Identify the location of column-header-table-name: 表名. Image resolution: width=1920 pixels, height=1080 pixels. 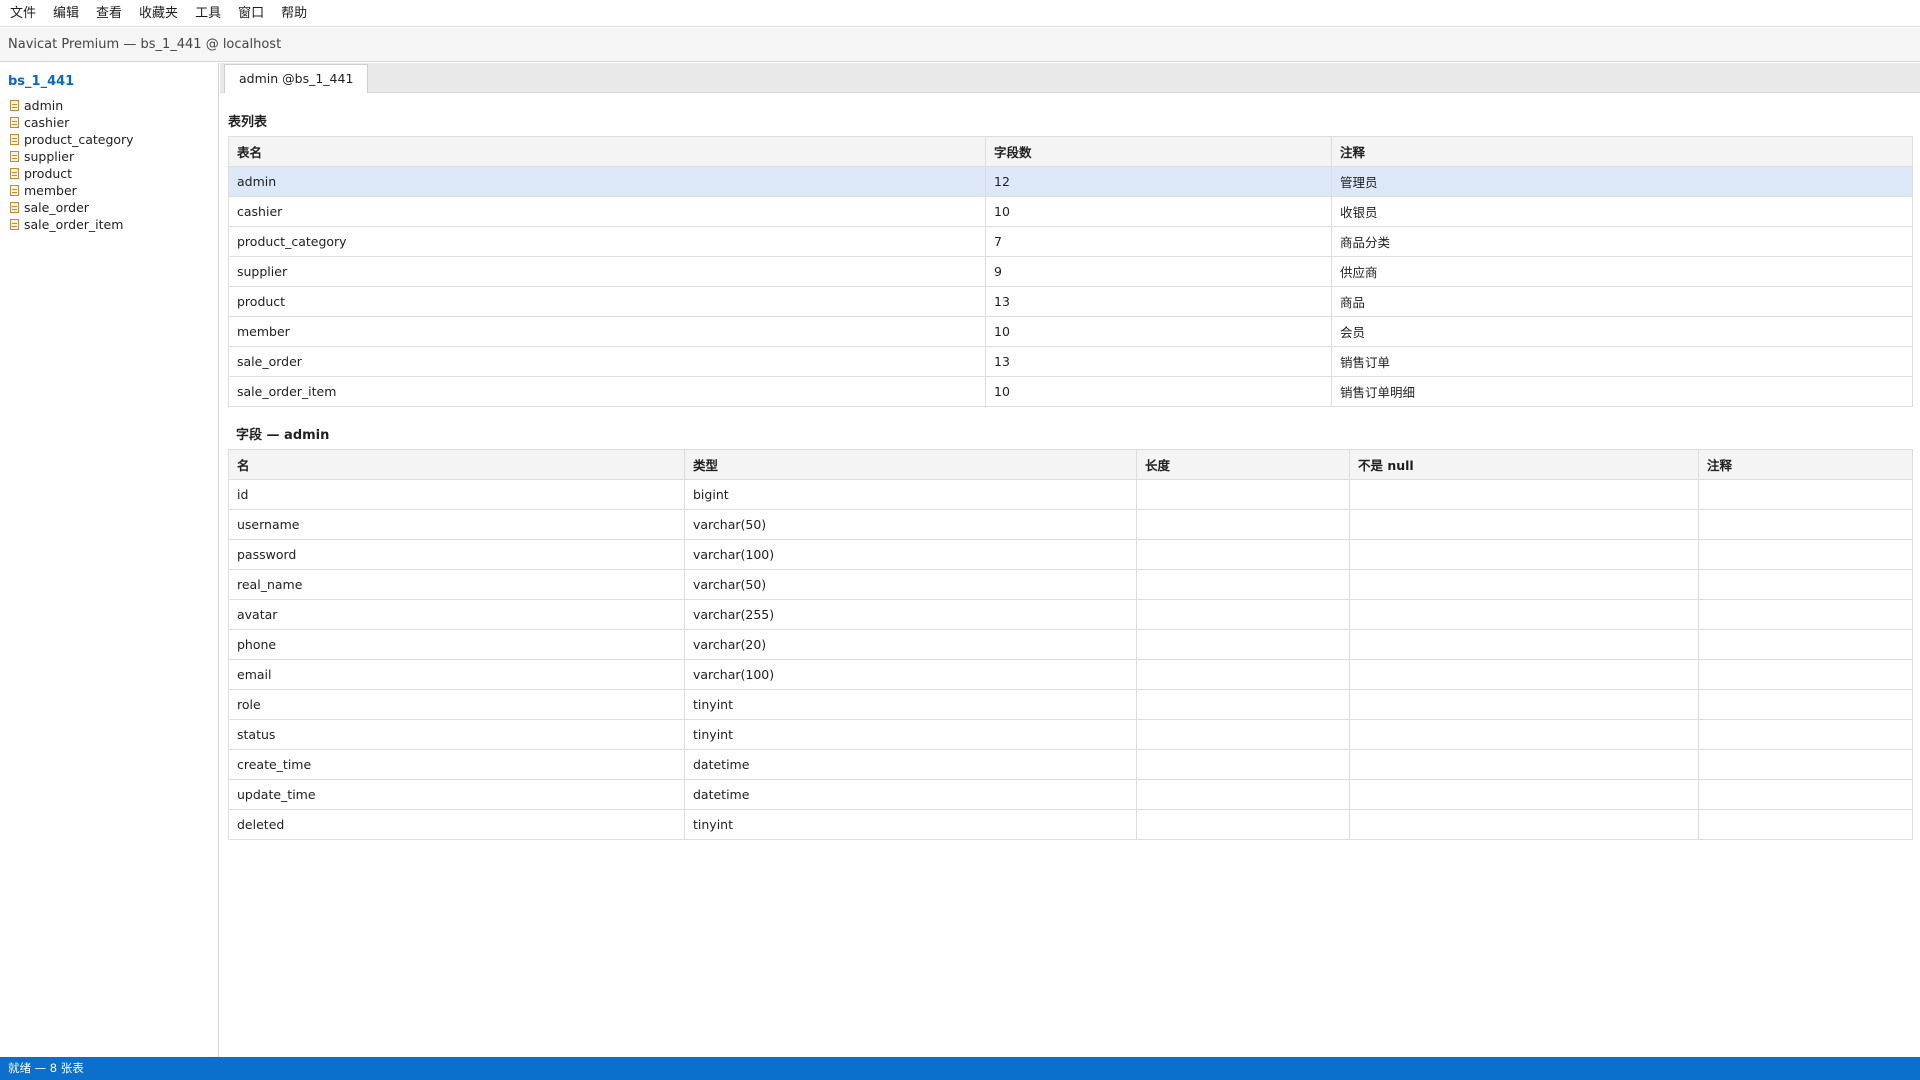
(607, 151).